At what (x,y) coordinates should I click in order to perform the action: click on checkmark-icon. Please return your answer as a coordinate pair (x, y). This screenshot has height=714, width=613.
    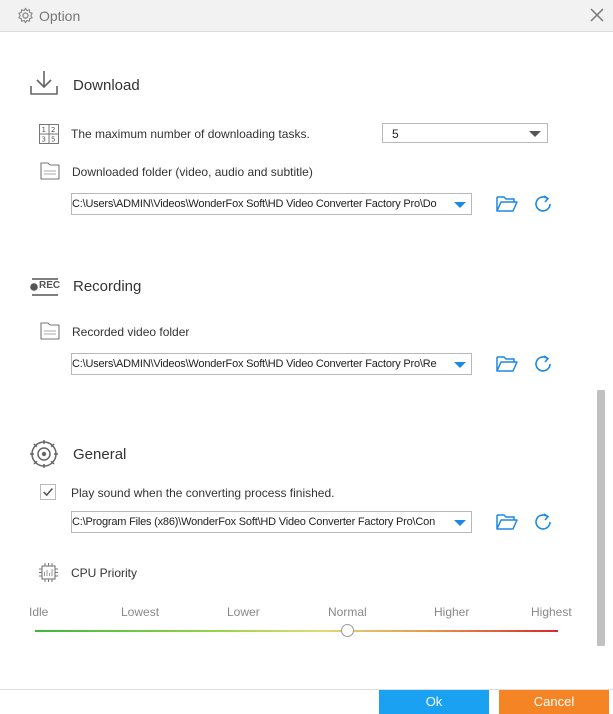
    Looking at the image, I should click on (48, 492).